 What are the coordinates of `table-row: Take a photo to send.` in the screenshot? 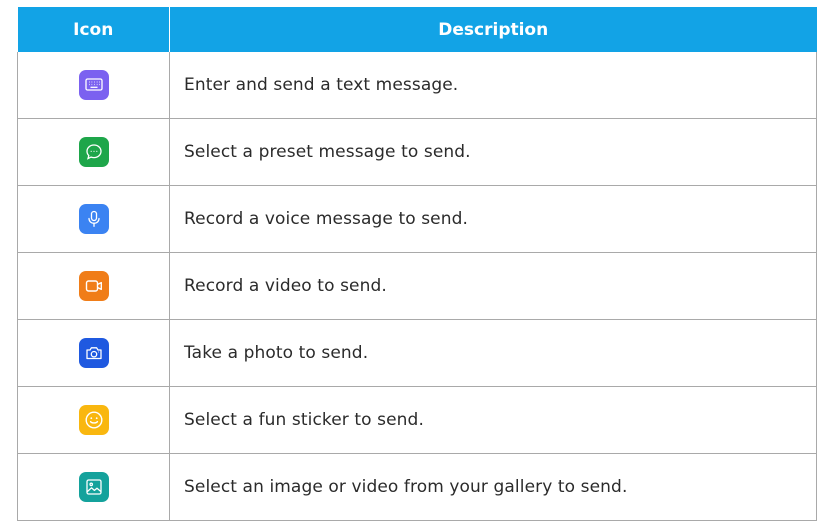 It's located at (417, 353).